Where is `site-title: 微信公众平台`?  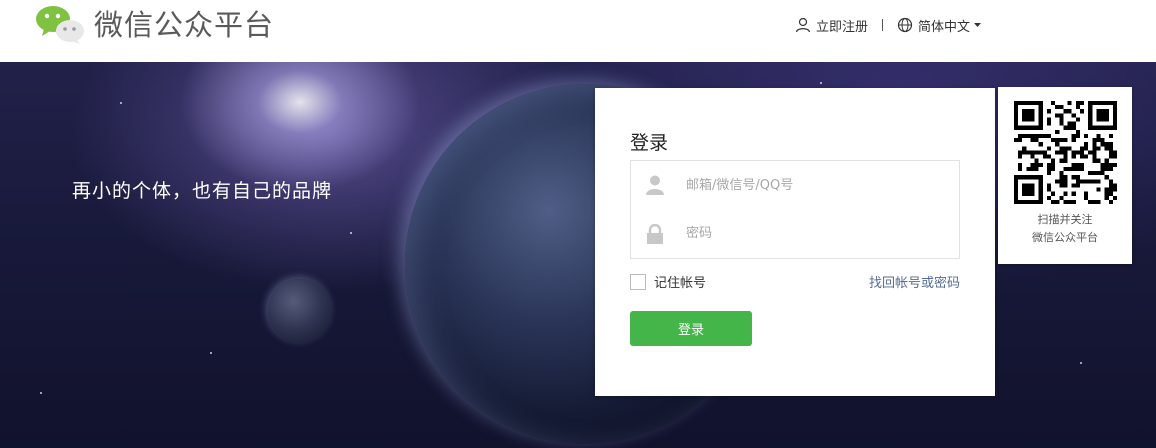
site-title: 微信公众平台 is located at coordinates (184, 25).